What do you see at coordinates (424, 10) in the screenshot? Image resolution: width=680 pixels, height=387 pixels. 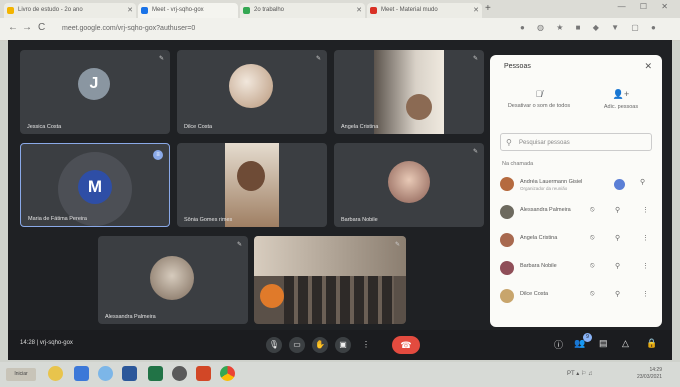 I see `browser-tab: Meet - Material mudo ✕` at bounding box center [424, 10].